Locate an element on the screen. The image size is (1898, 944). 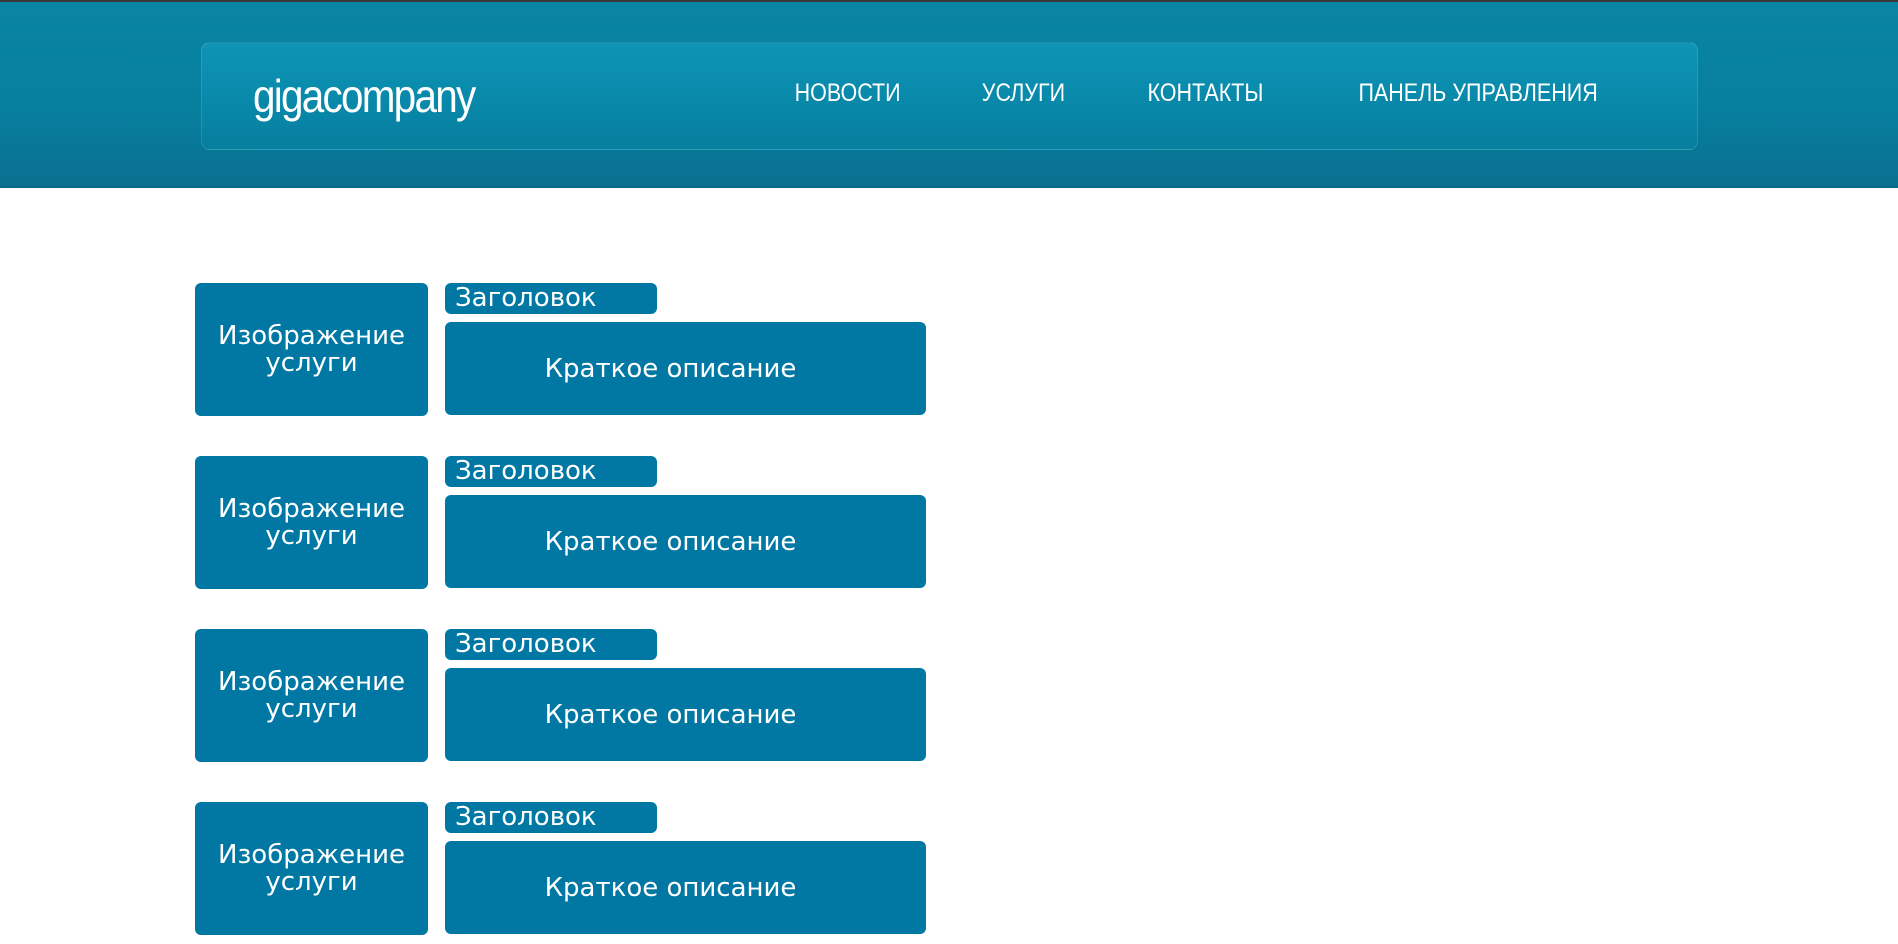
nav-item-services: УСЛУГИ is located at coordinates (1023, 93).